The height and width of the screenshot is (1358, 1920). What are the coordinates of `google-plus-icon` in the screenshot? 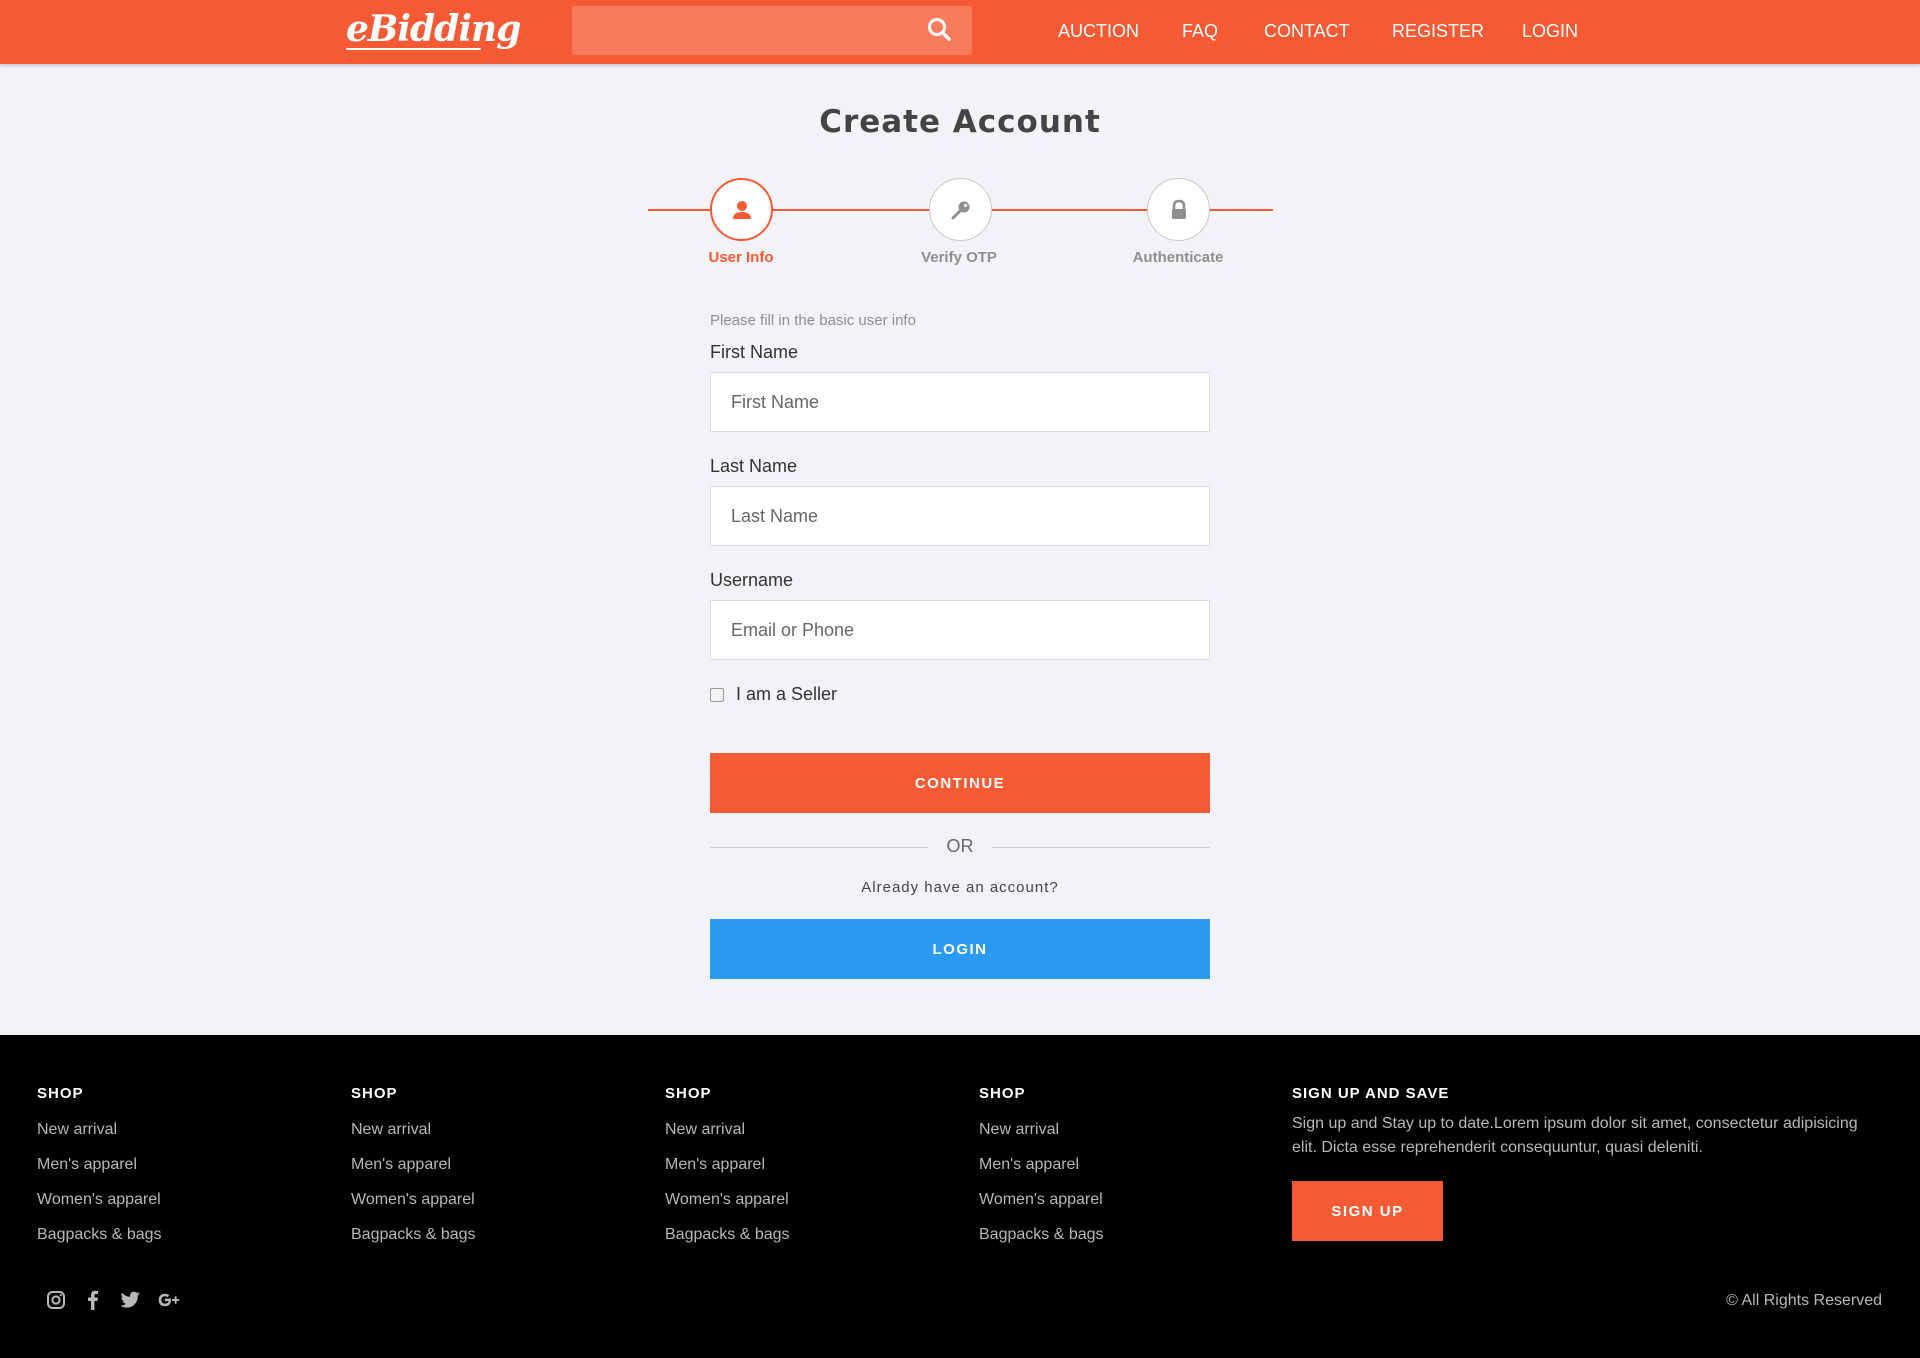 It's located at (169, 1300).